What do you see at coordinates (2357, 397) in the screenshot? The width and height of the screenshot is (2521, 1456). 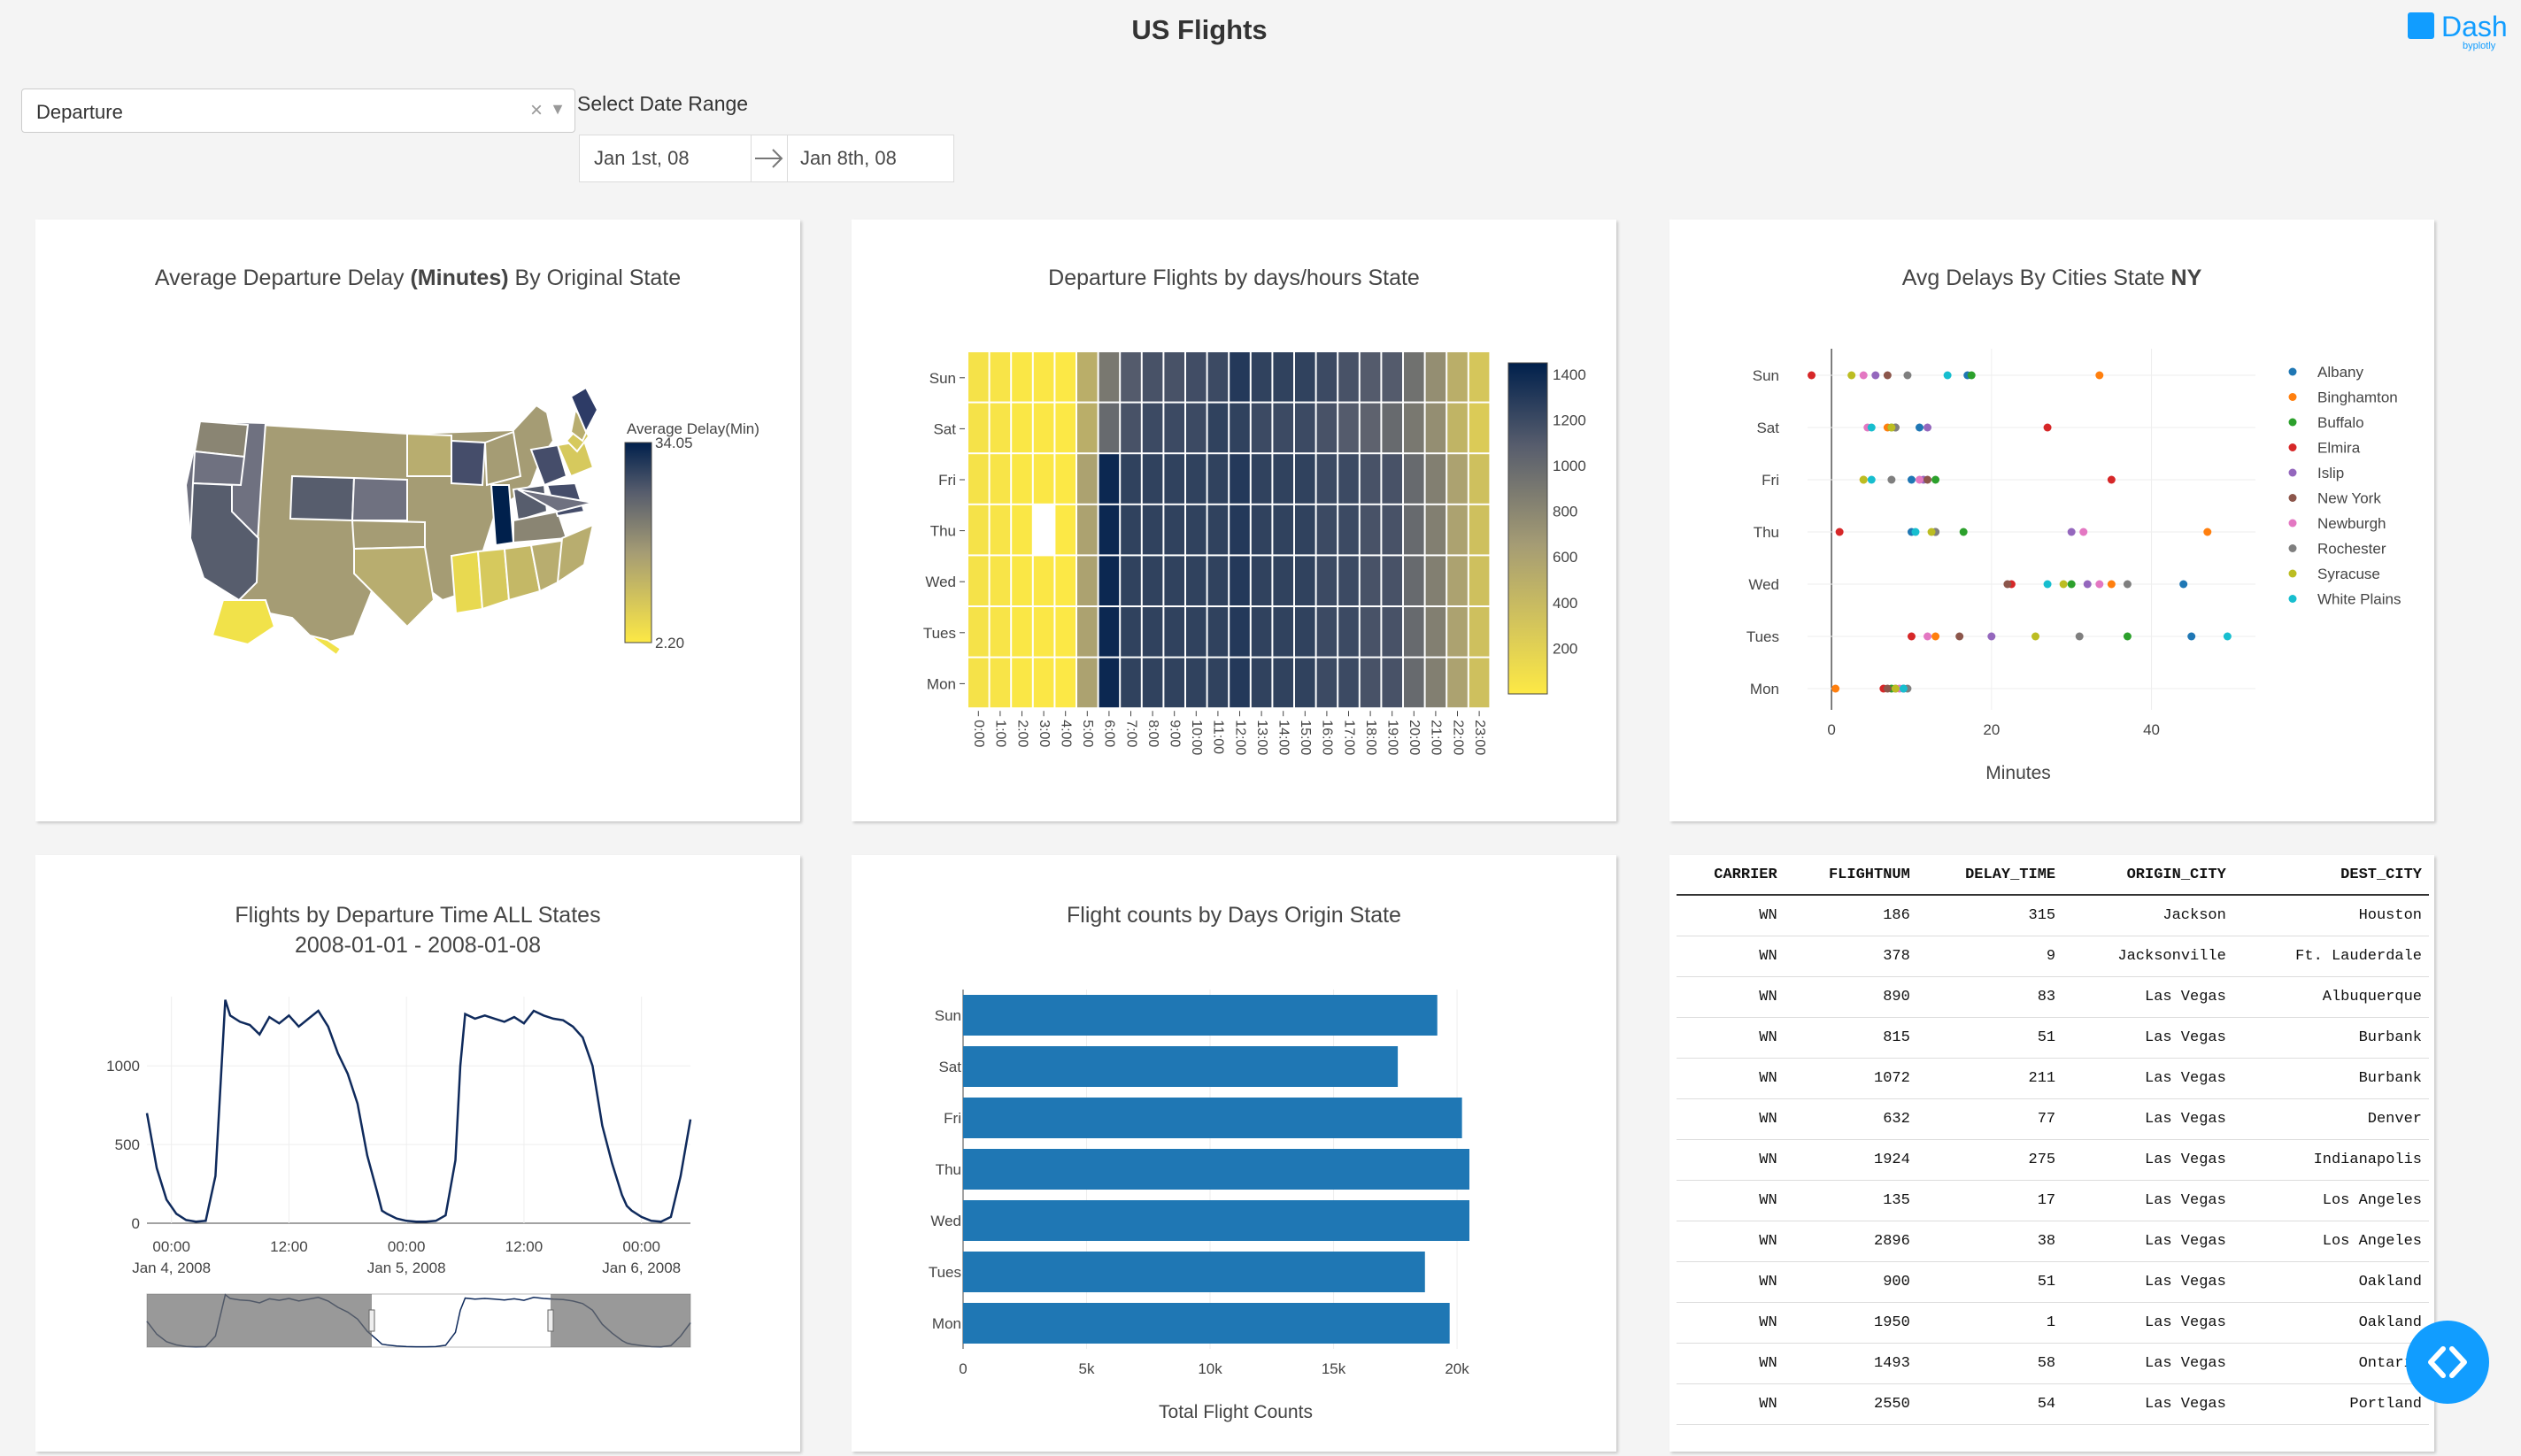 I see `scatter-legend-item: Binghamton` at bounding box center [2357, 397].